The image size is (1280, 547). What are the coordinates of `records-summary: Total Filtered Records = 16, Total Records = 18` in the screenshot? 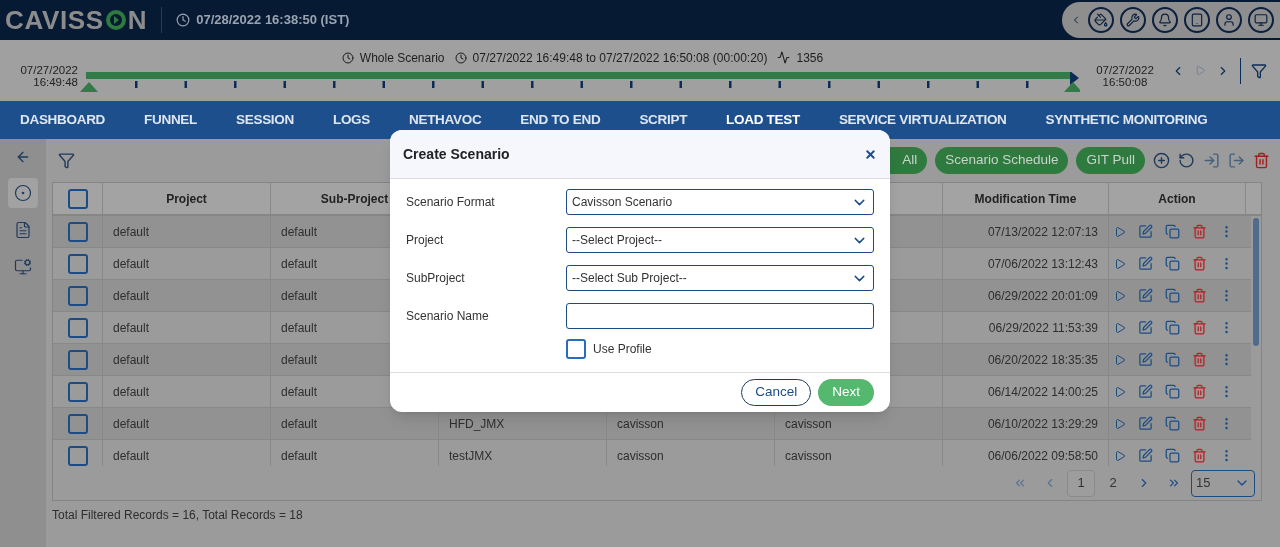 It's located at (178, 515).